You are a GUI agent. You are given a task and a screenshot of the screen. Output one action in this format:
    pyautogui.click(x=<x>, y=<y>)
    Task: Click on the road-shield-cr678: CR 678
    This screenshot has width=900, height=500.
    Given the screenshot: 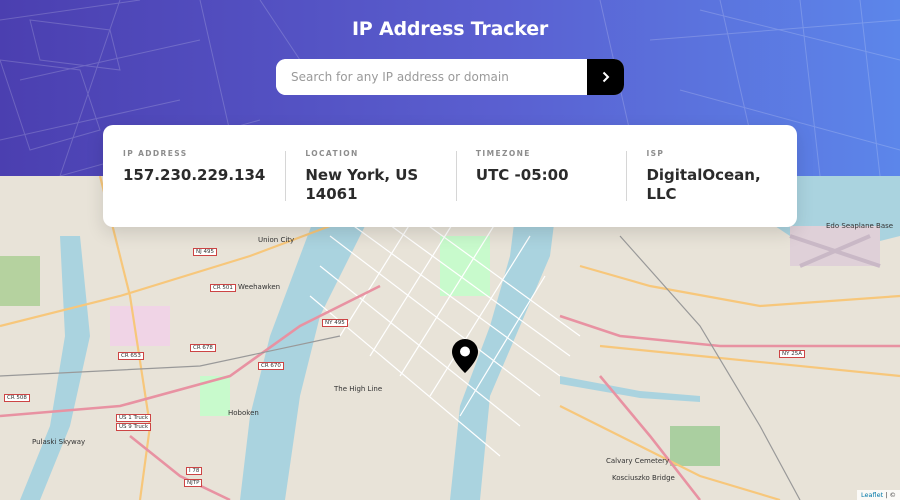 What is the action you would take?
    pyautogui.click(x=203, y=348)
    